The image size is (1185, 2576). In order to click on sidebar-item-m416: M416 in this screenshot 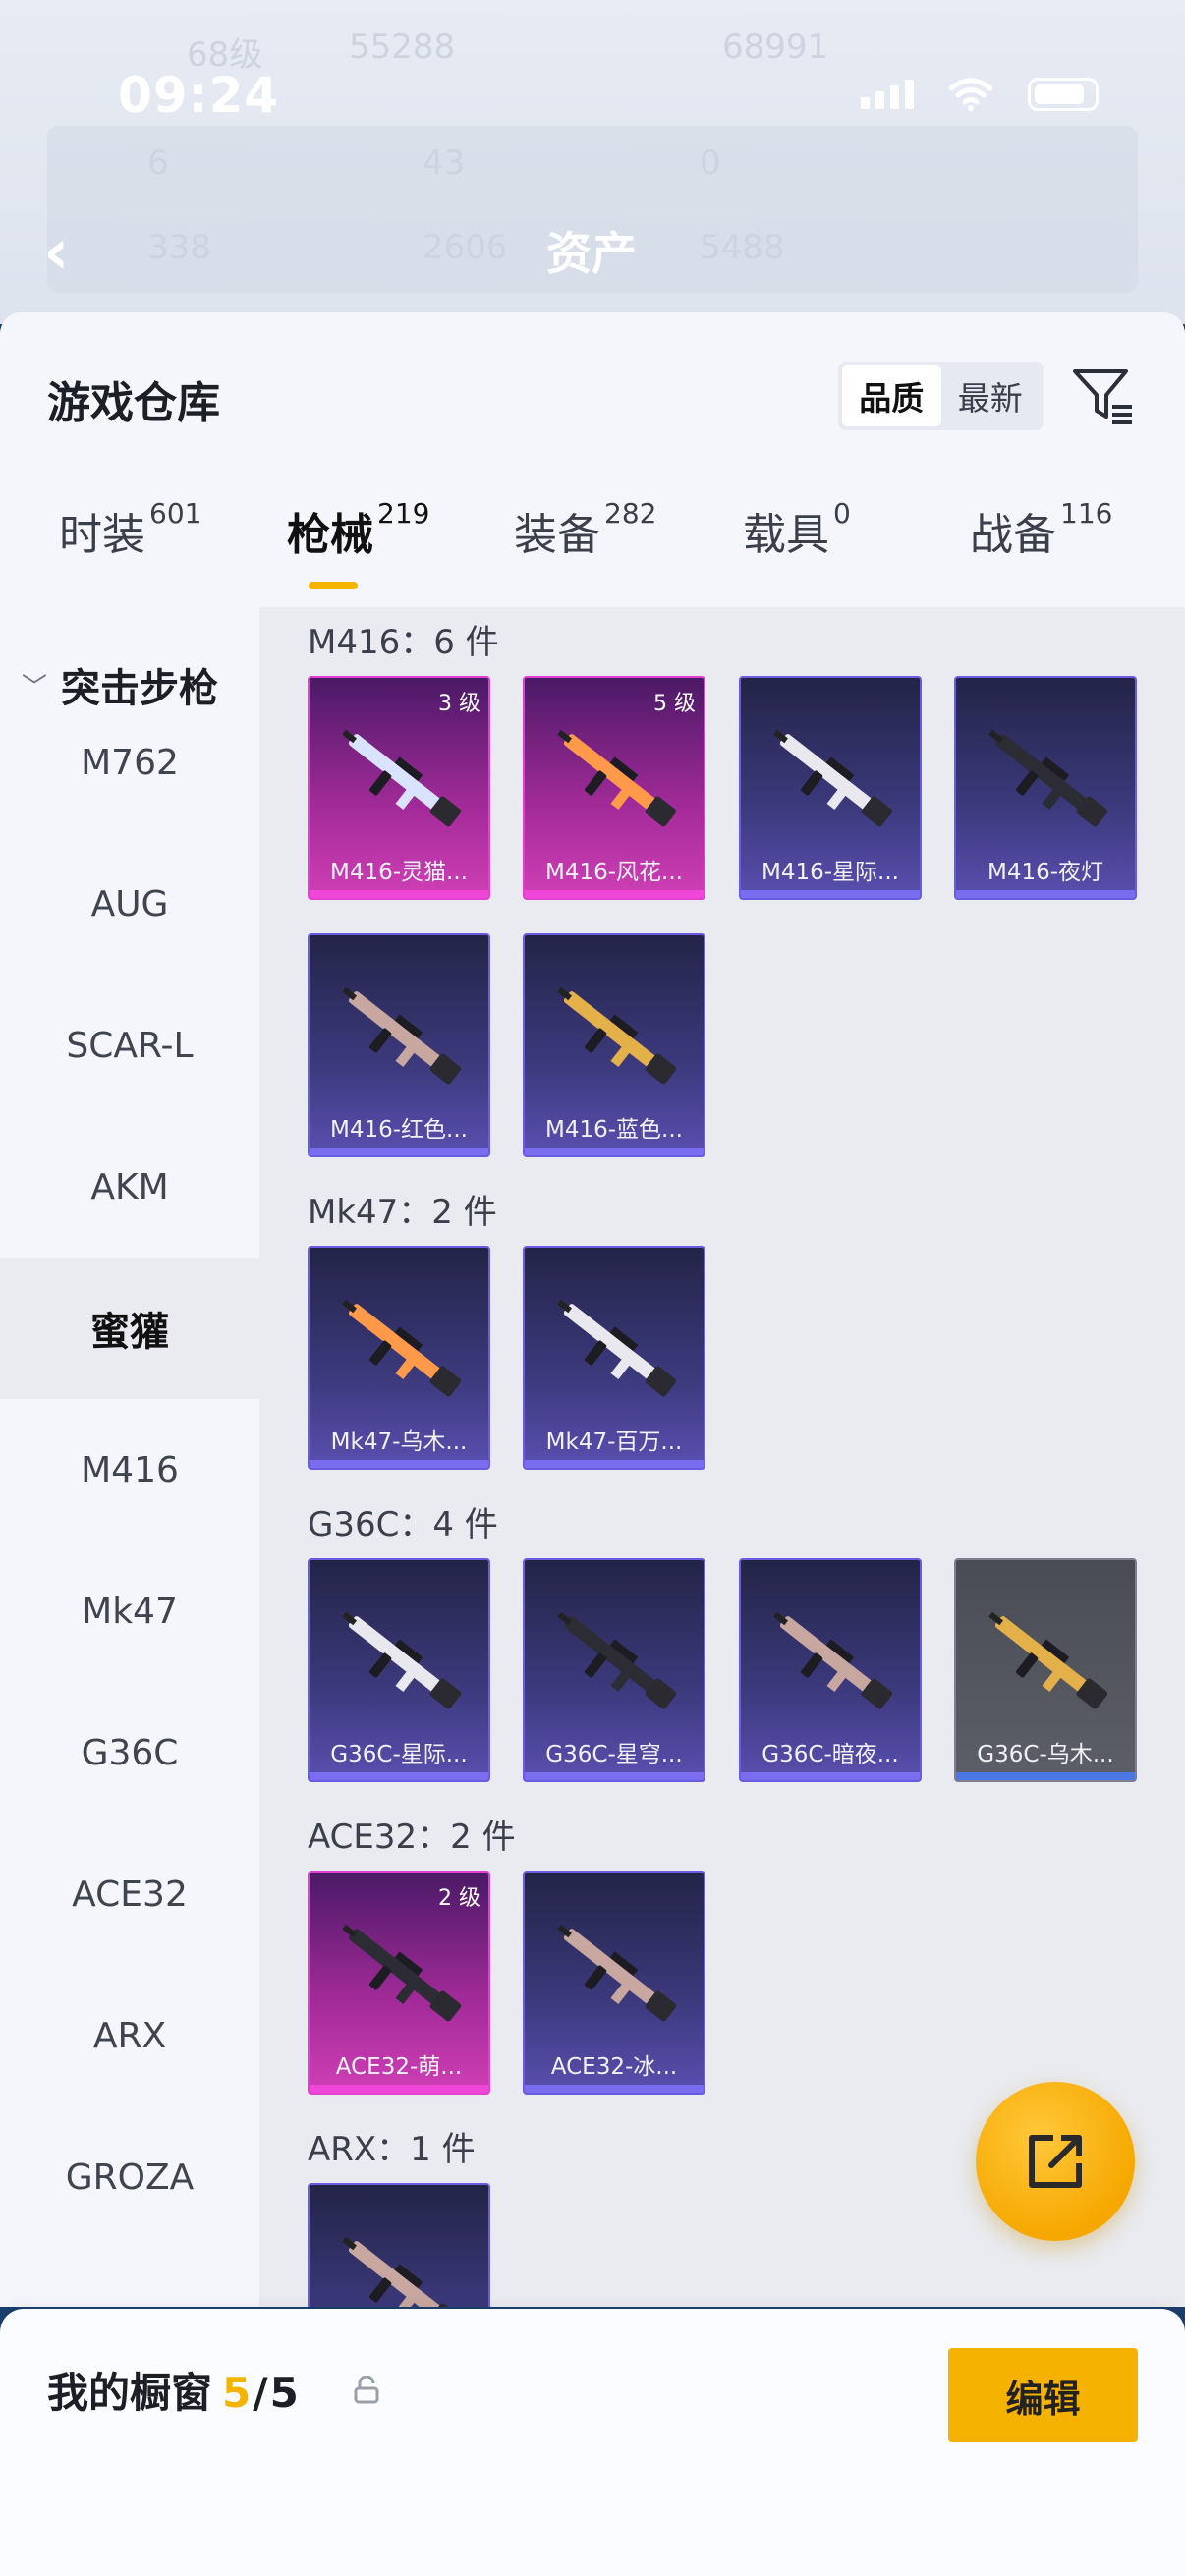, I will do `click(130, 1469)`.